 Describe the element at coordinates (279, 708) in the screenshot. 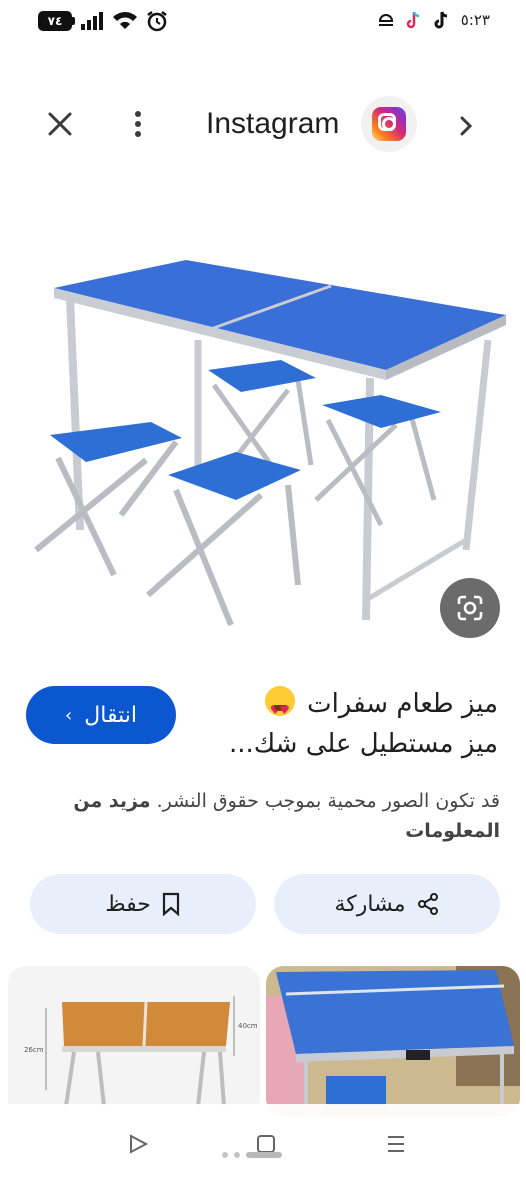

I see `heart-eyes-emoji-icon` at that location.